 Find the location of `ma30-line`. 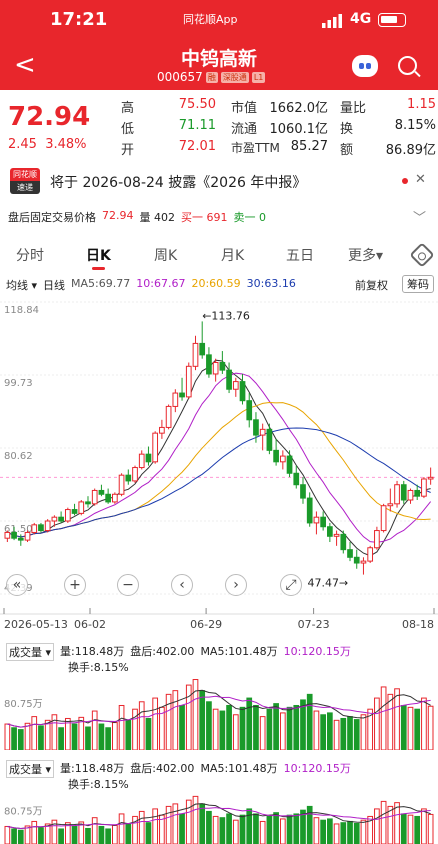

ma30-line is located at coordinates (219, 482).